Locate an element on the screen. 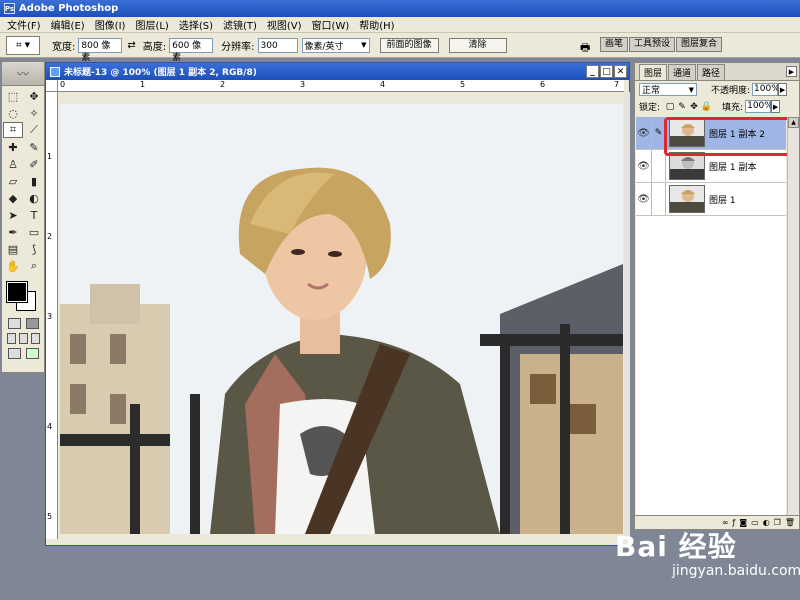  layer-row: 👁 图层 1 is located at coordinates (711, 199).